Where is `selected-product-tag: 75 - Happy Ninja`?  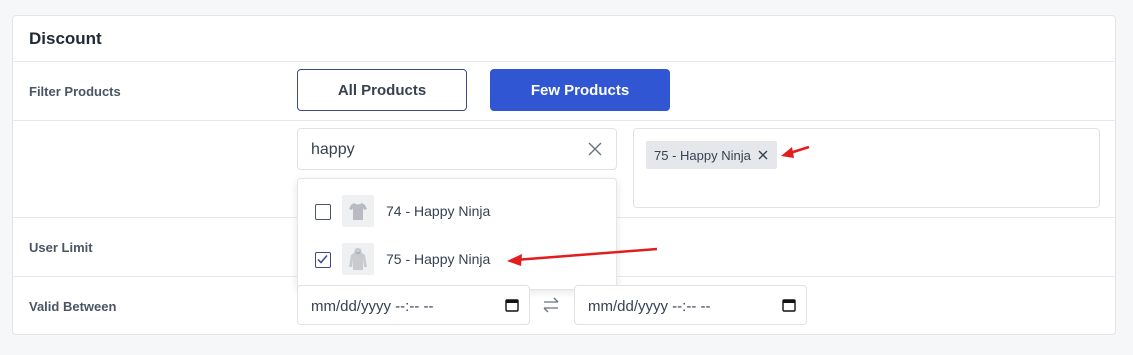 selected-product-tag: 75 - Happy Ninja is located at coordinates (711, 155).